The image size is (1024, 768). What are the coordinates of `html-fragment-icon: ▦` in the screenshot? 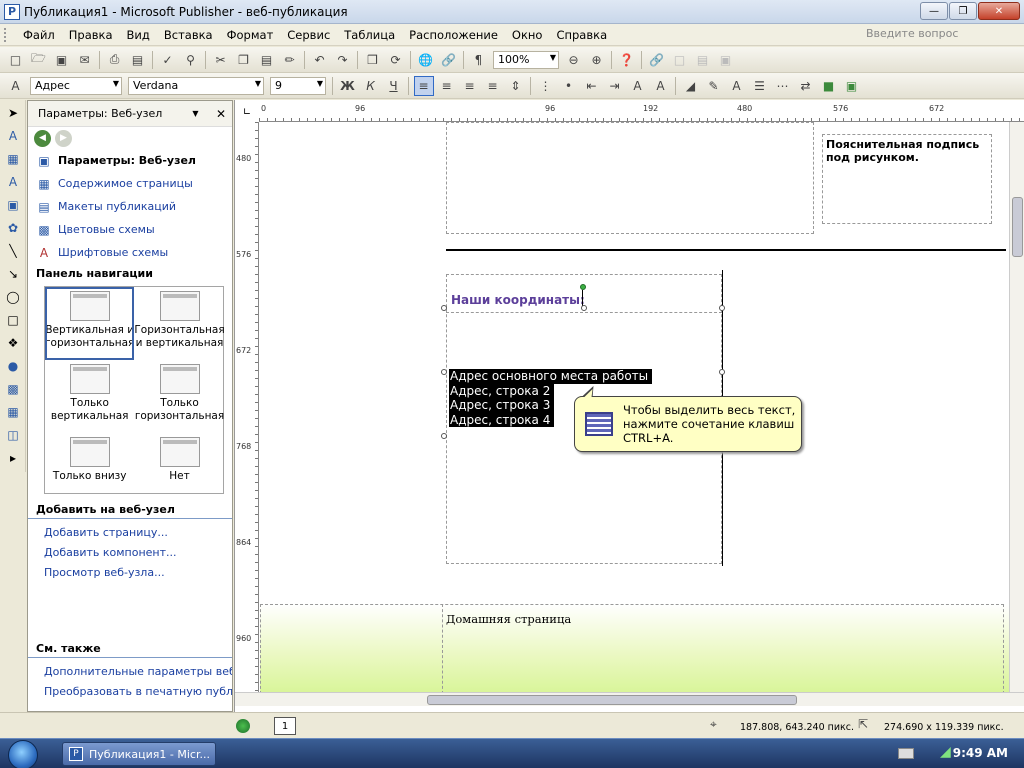 It's located at (13, 412).